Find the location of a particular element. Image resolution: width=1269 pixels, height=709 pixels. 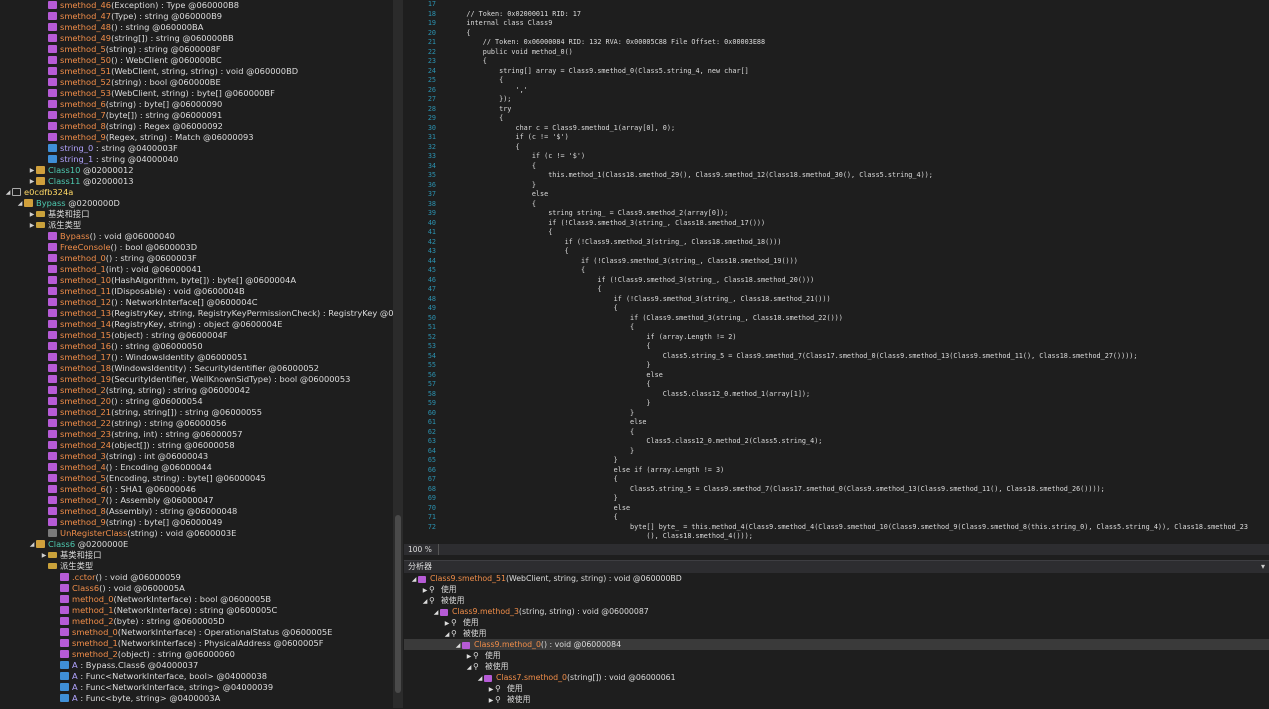

analyzer-menu-icon: ▾ is located at coordinates (1263, 567).